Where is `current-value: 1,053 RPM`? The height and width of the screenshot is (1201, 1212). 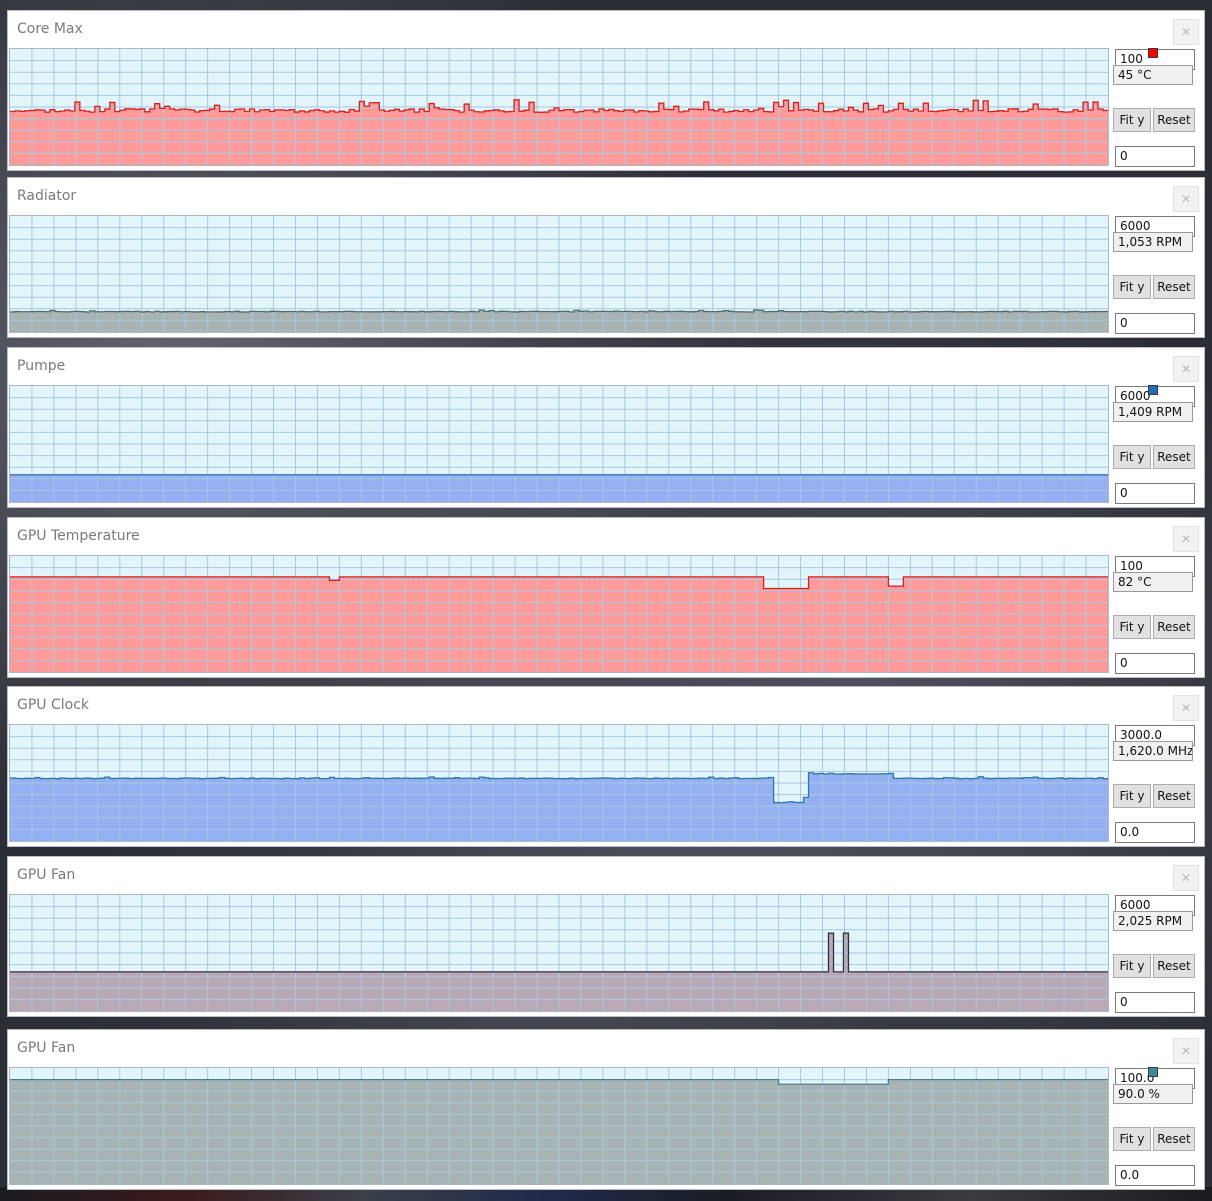 current-value: 1,053 RPM is located at coordinates (1153, 242).